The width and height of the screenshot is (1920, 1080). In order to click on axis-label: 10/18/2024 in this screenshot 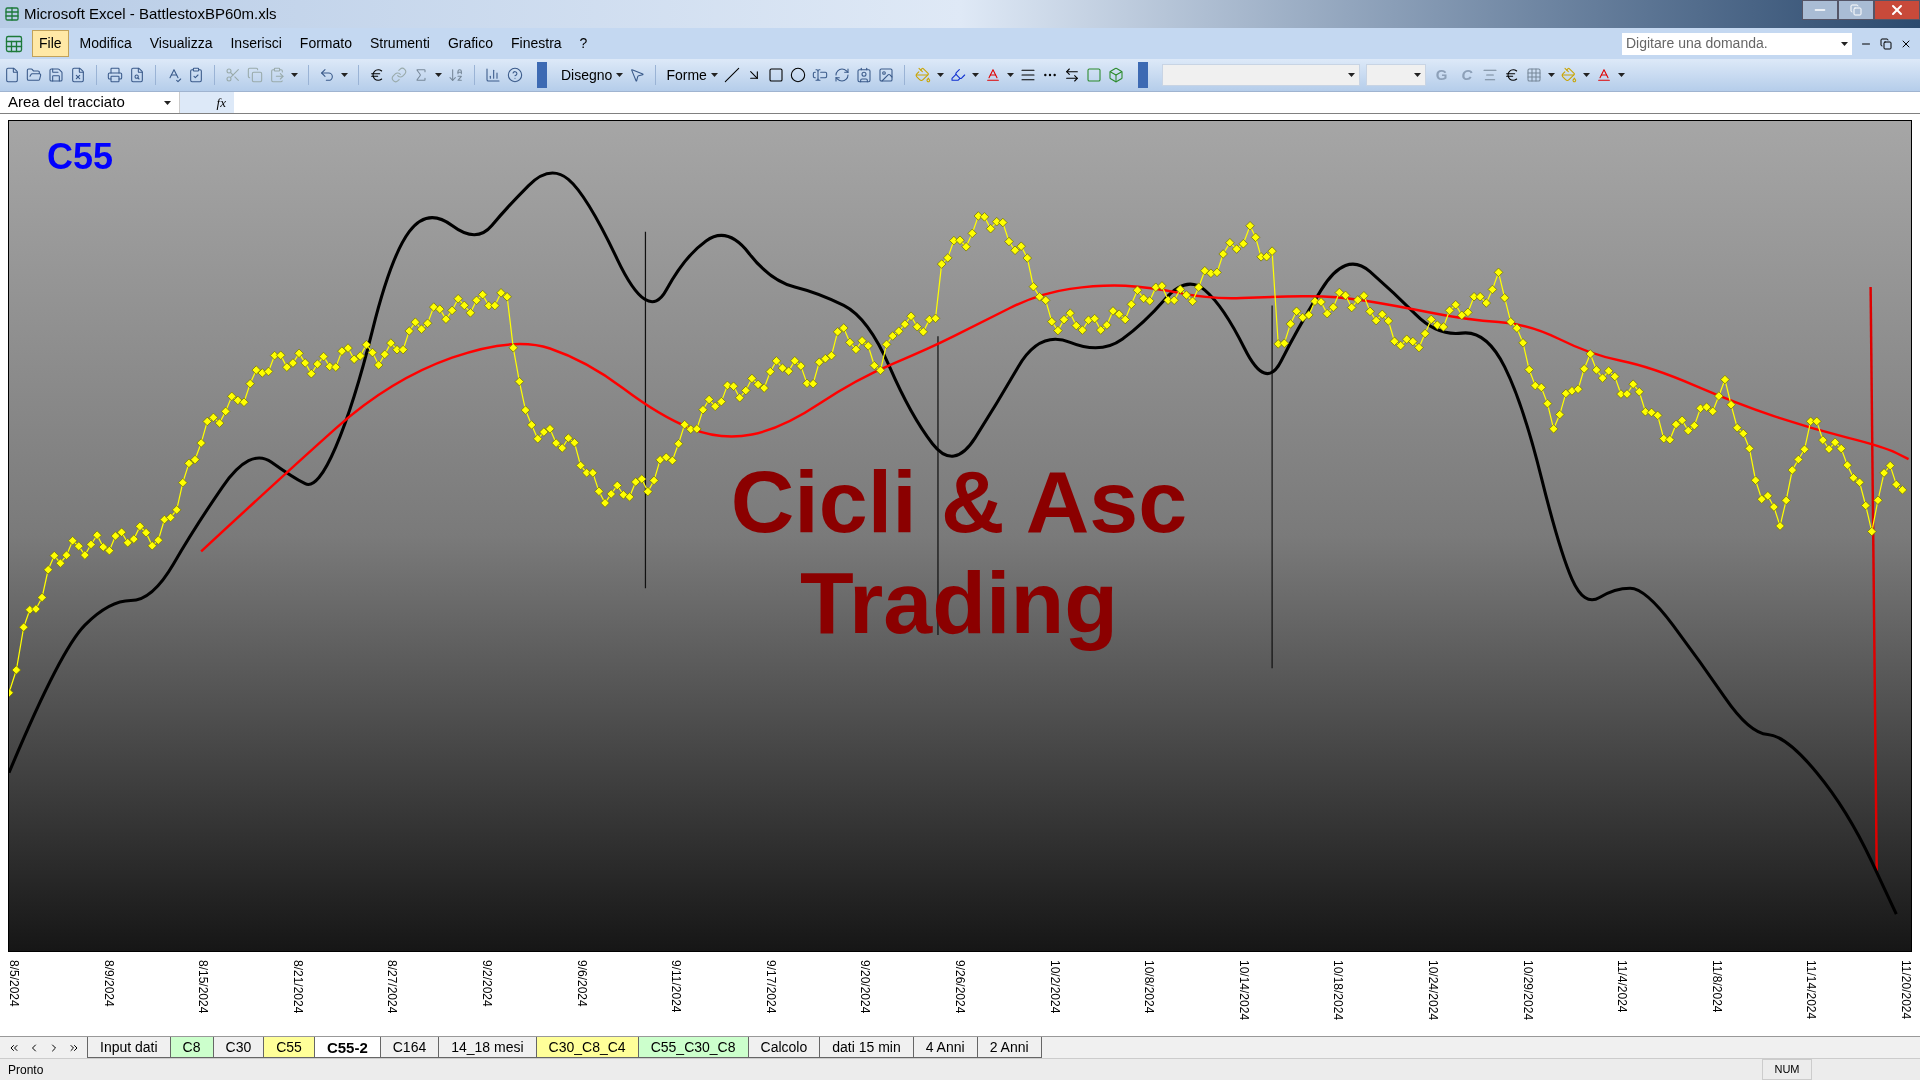, I will do `click(1338, 991)`.